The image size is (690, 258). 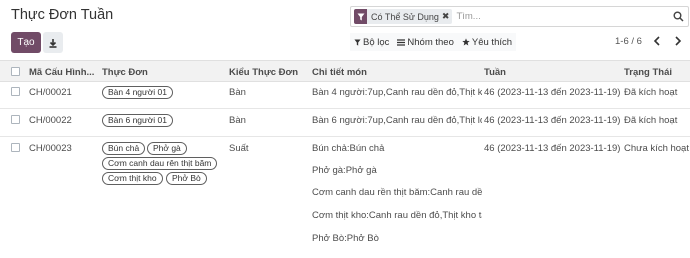 What do you see at coordinates (50, 92) in the screenshot?
I see `row-code: CH/00021` at bounding box center [50, 92].